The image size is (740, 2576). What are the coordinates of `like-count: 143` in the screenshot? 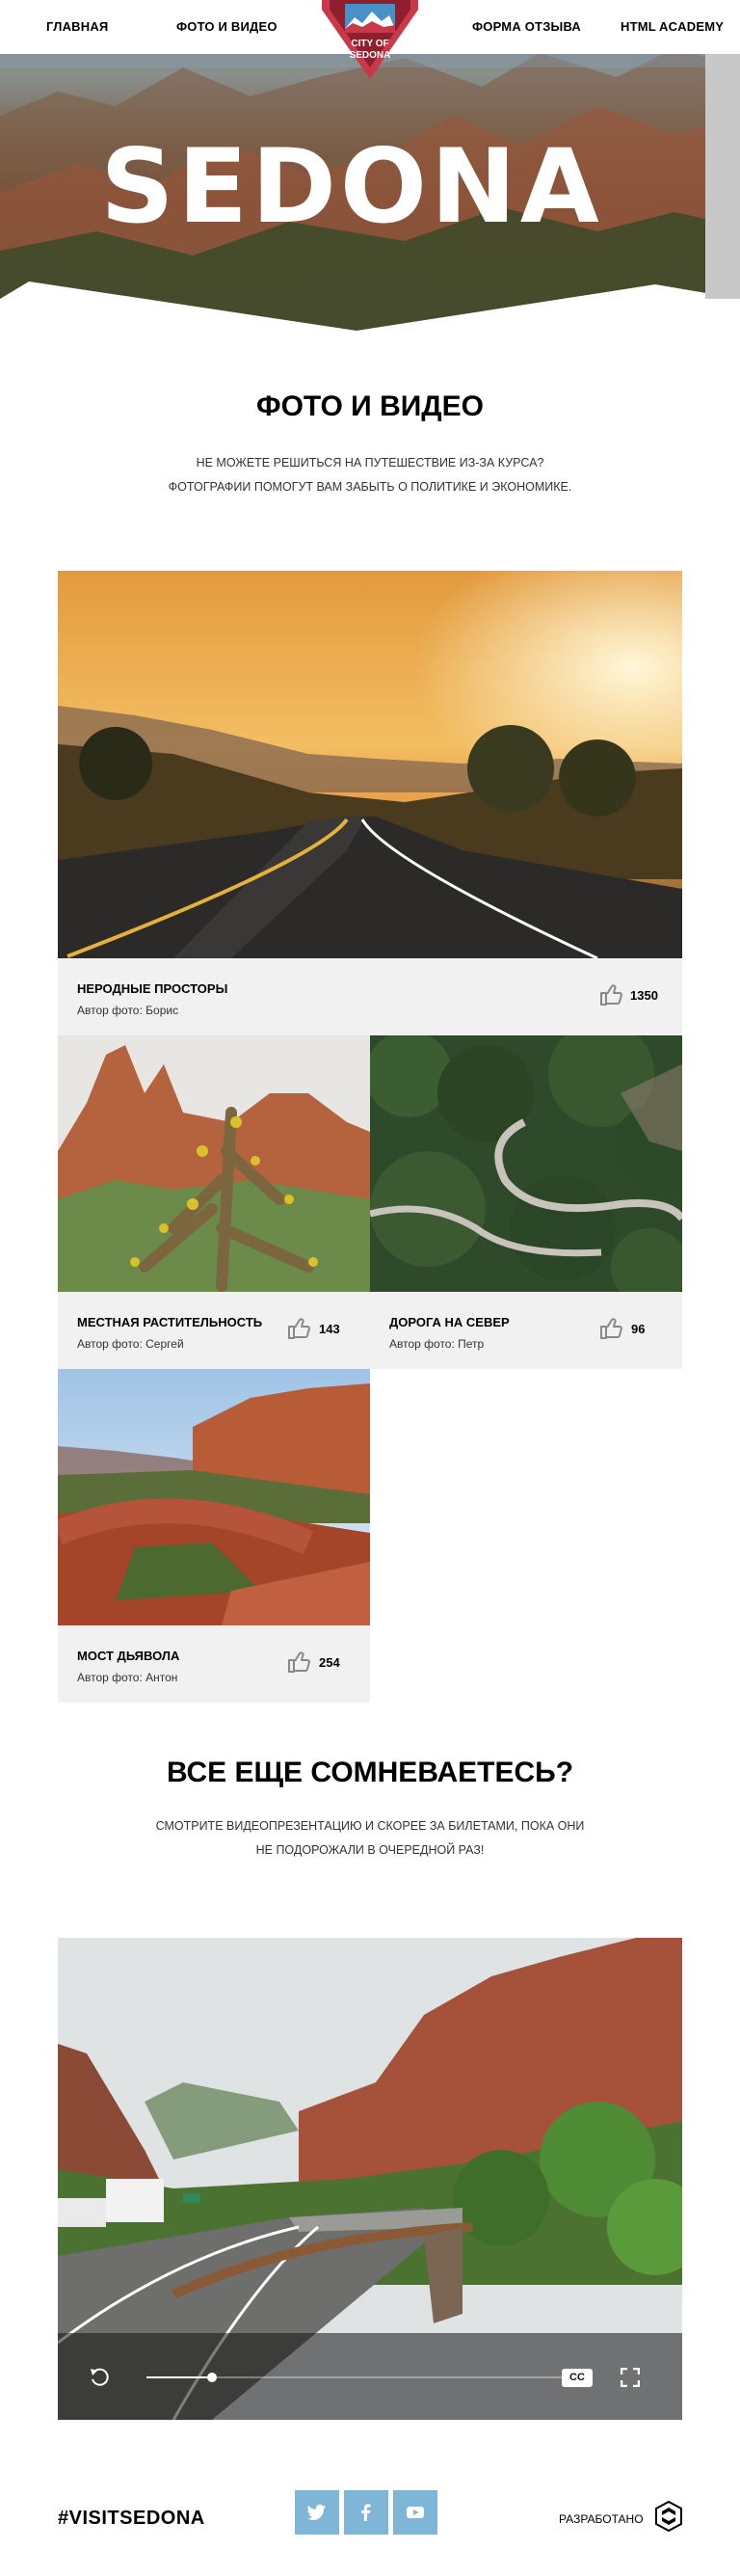 It's located at (329, 1329).